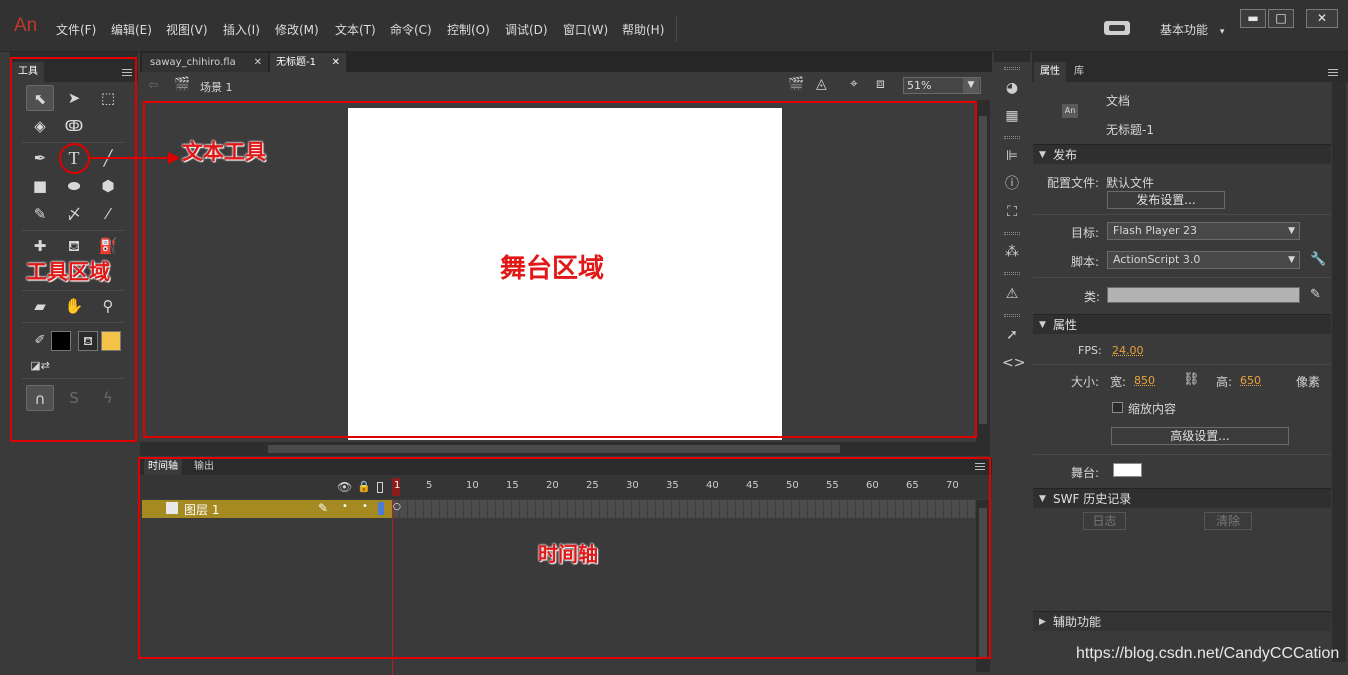  What do you see at coordinates (1012, 116) in the screenshot?
I see `swatches-grid-icon: ▦` at bounding box center [1012, 116].